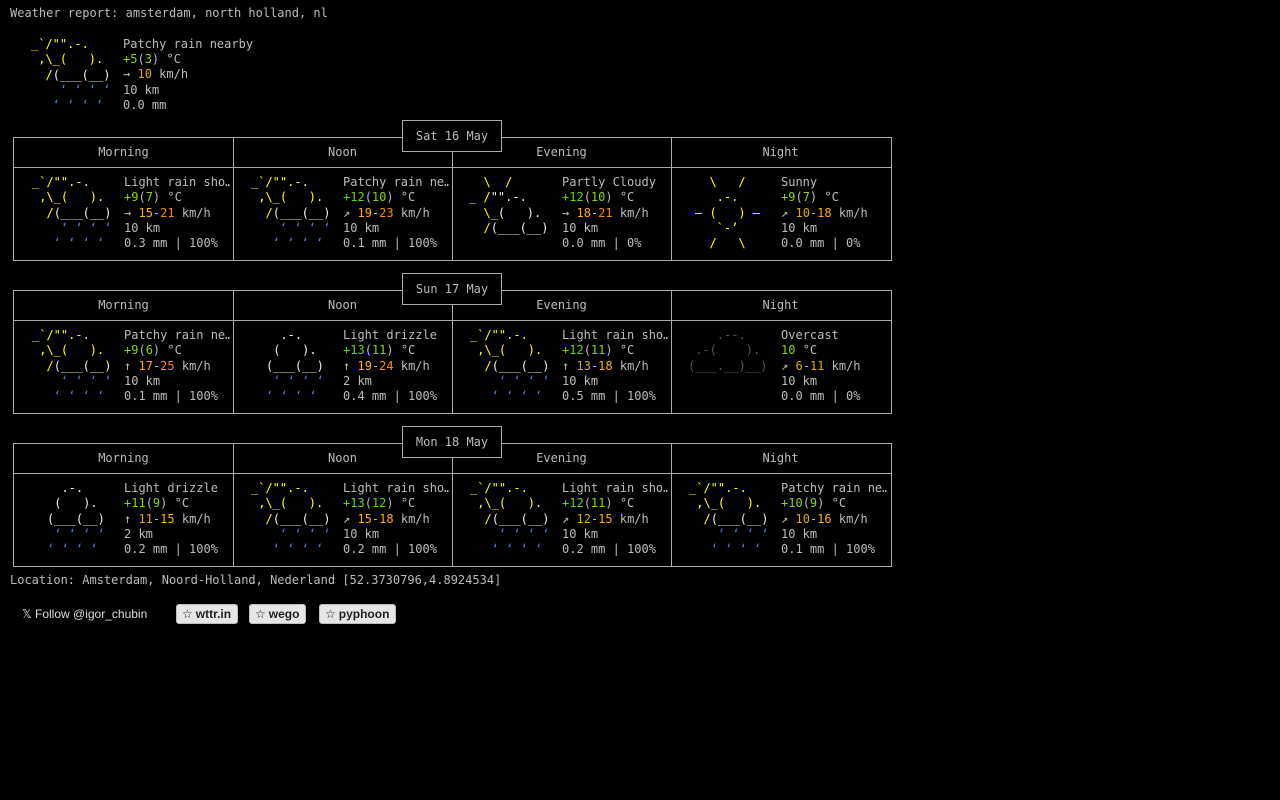 This screenshot has height=800, width=1280. What do you see at coordinates (156, 74) in the screenshot?
I see `current-wind: → 10 km/h` at bounding box center [156, 74].